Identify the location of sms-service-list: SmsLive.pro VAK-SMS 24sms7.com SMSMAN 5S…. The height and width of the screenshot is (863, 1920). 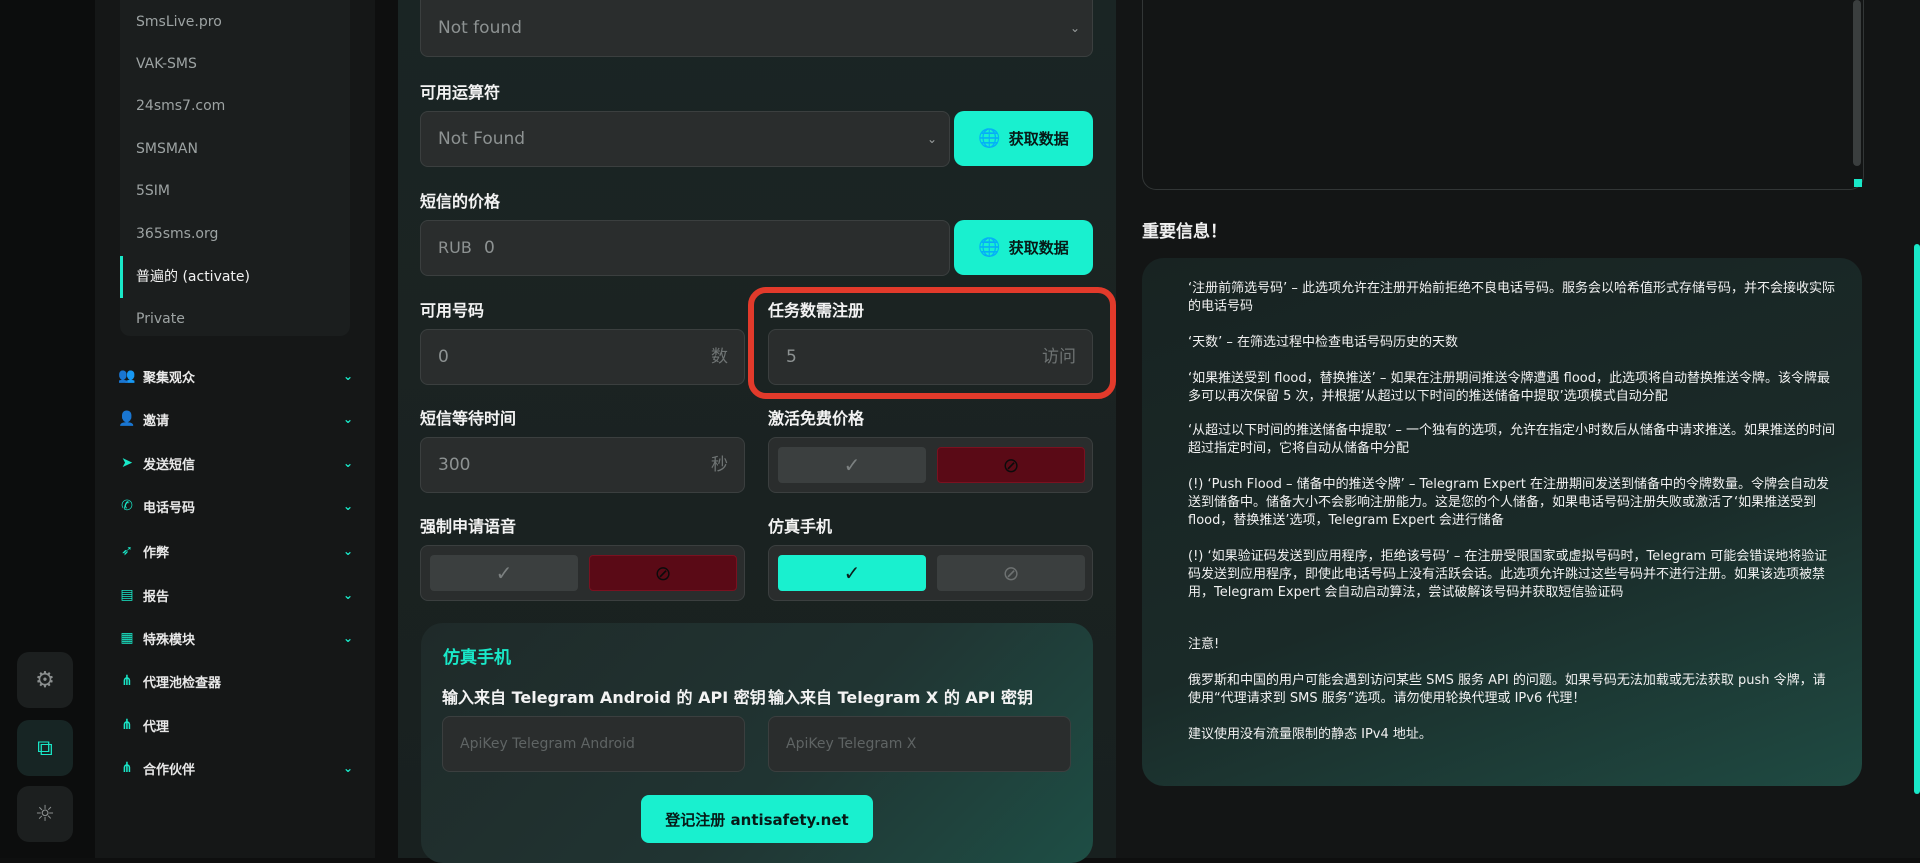
(235, 168).